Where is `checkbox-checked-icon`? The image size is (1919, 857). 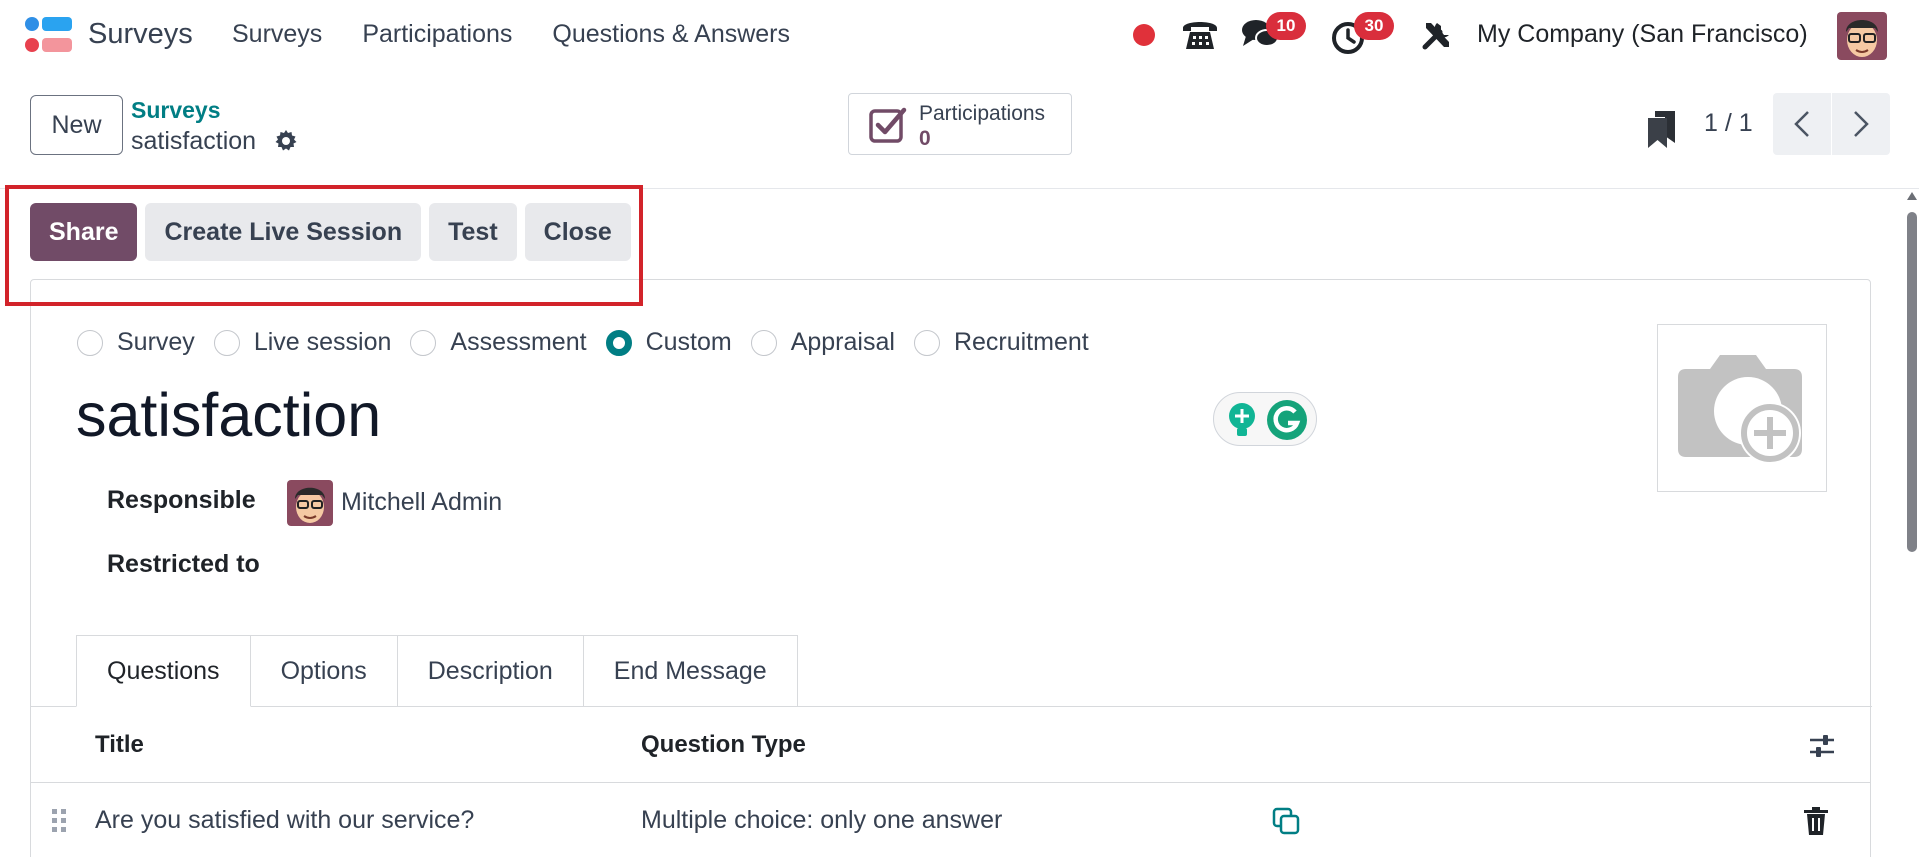 checkbox-checked-icon is located at coordinates (888, 125).